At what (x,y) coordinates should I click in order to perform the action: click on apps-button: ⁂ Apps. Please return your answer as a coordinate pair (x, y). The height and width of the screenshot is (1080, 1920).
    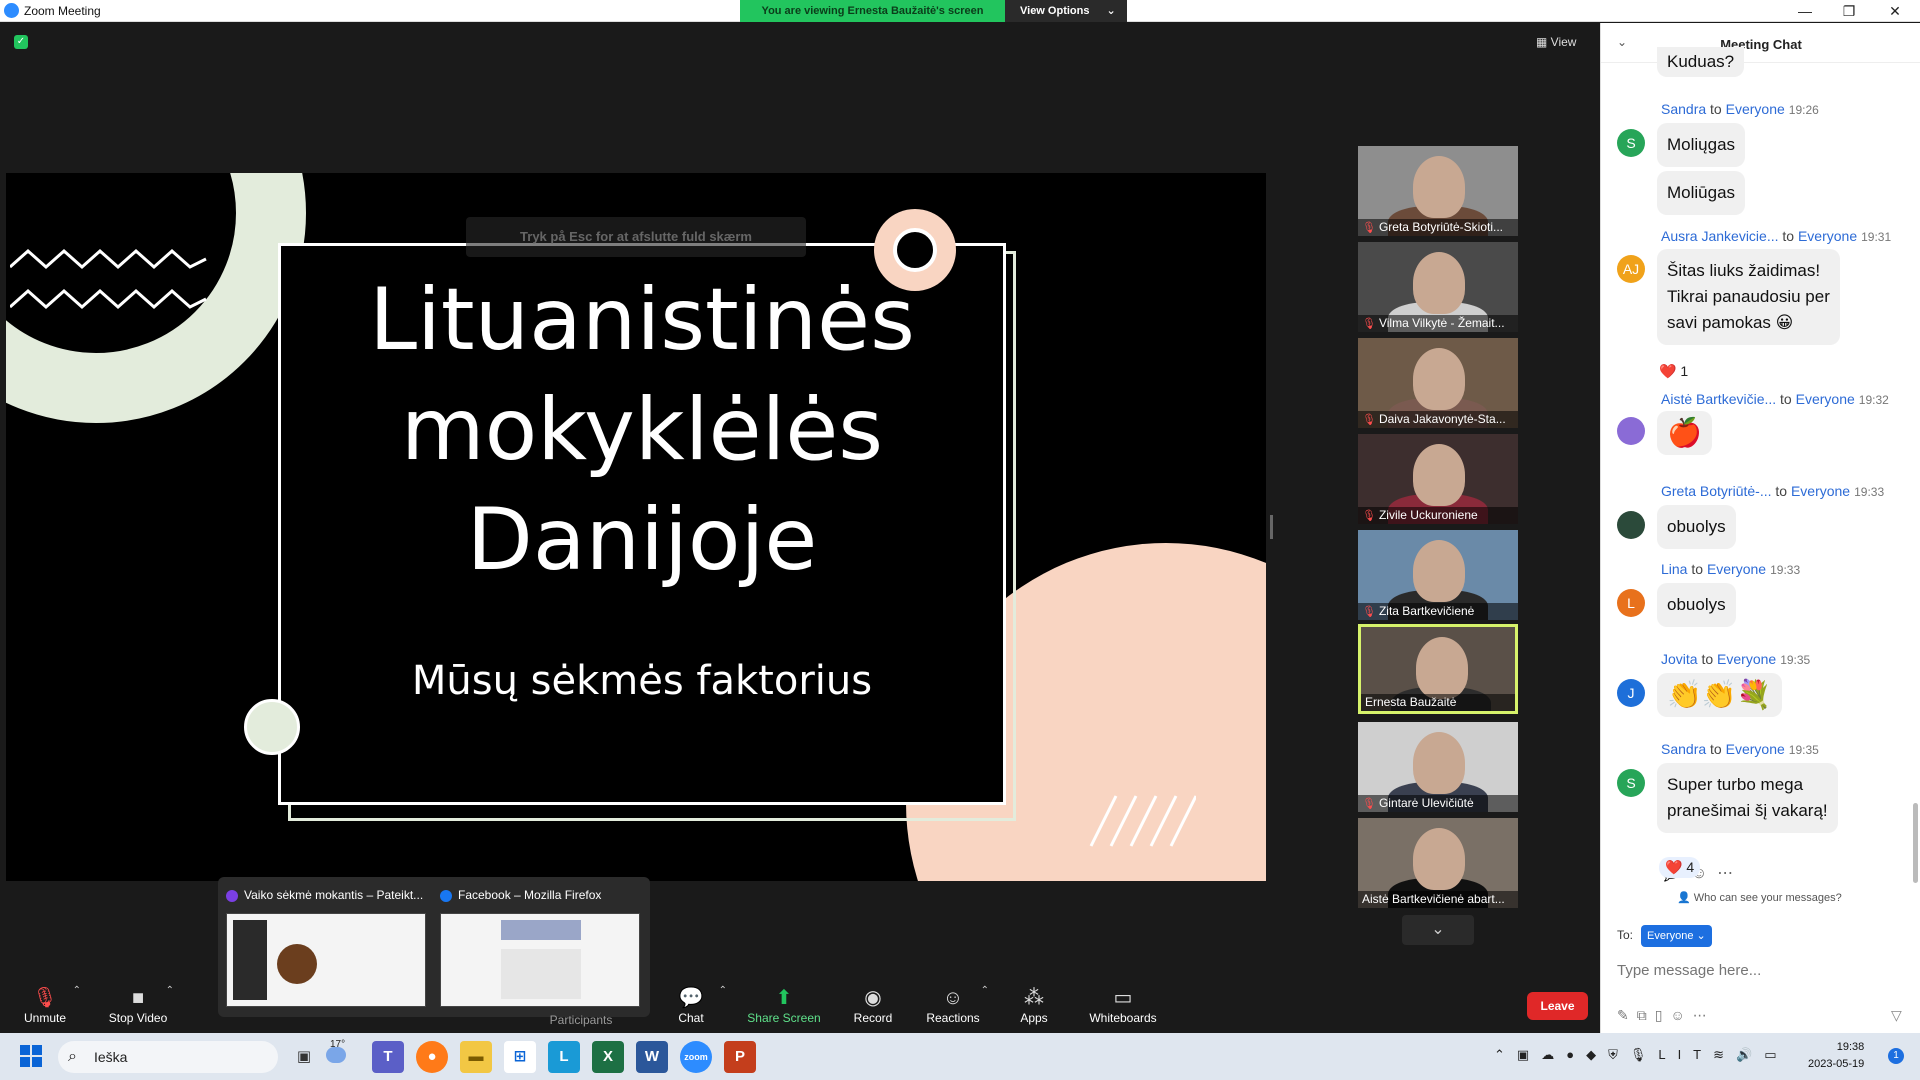
    Looking at the image, I should click on (1034, 1005).